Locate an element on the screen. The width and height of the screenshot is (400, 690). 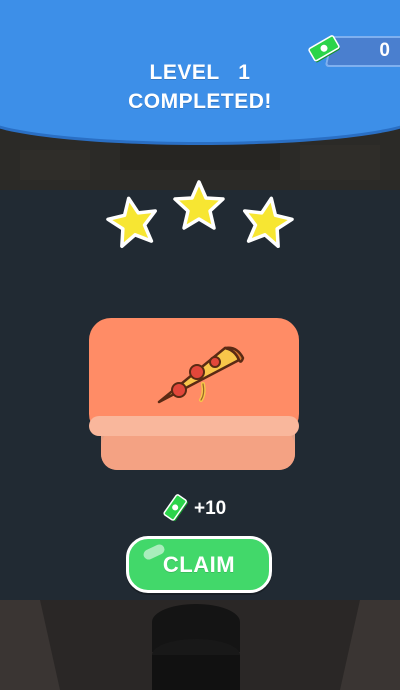
reward-item-box is located at coordinates (194, 396).